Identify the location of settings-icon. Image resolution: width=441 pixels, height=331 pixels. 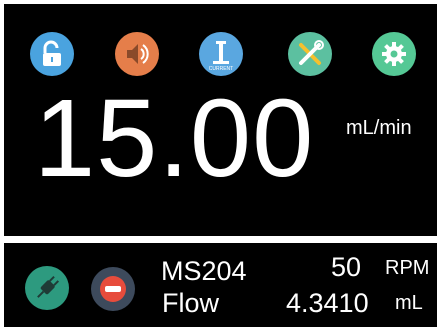
(394, 54).